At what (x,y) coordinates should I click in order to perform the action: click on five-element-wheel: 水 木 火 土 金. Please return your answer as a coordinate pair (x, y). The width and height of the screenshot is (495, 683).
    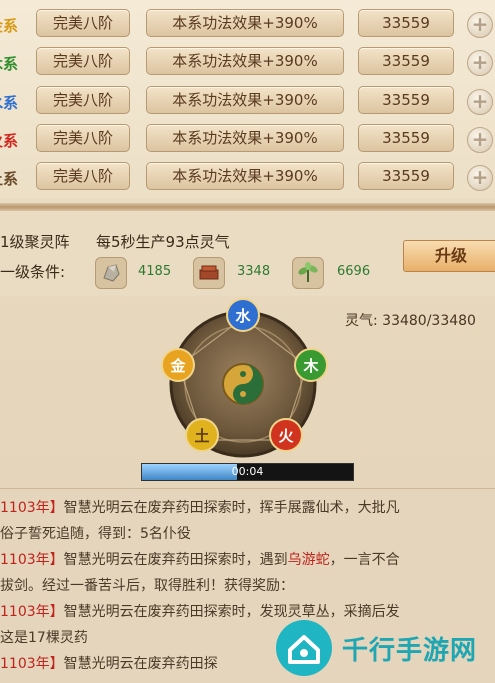
    Looking at the image, I should click on (244, 378).